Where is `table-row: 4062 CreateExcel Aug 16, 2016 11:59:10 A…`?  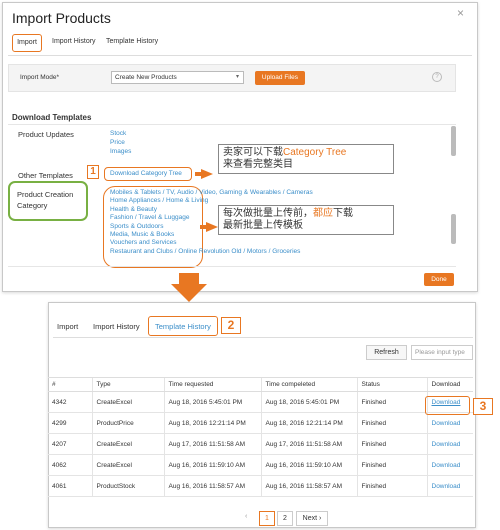 table-row: 4062 CreateExcel Aug 16, 2016 11:59:10 A… is located at coordinates (260, 465).